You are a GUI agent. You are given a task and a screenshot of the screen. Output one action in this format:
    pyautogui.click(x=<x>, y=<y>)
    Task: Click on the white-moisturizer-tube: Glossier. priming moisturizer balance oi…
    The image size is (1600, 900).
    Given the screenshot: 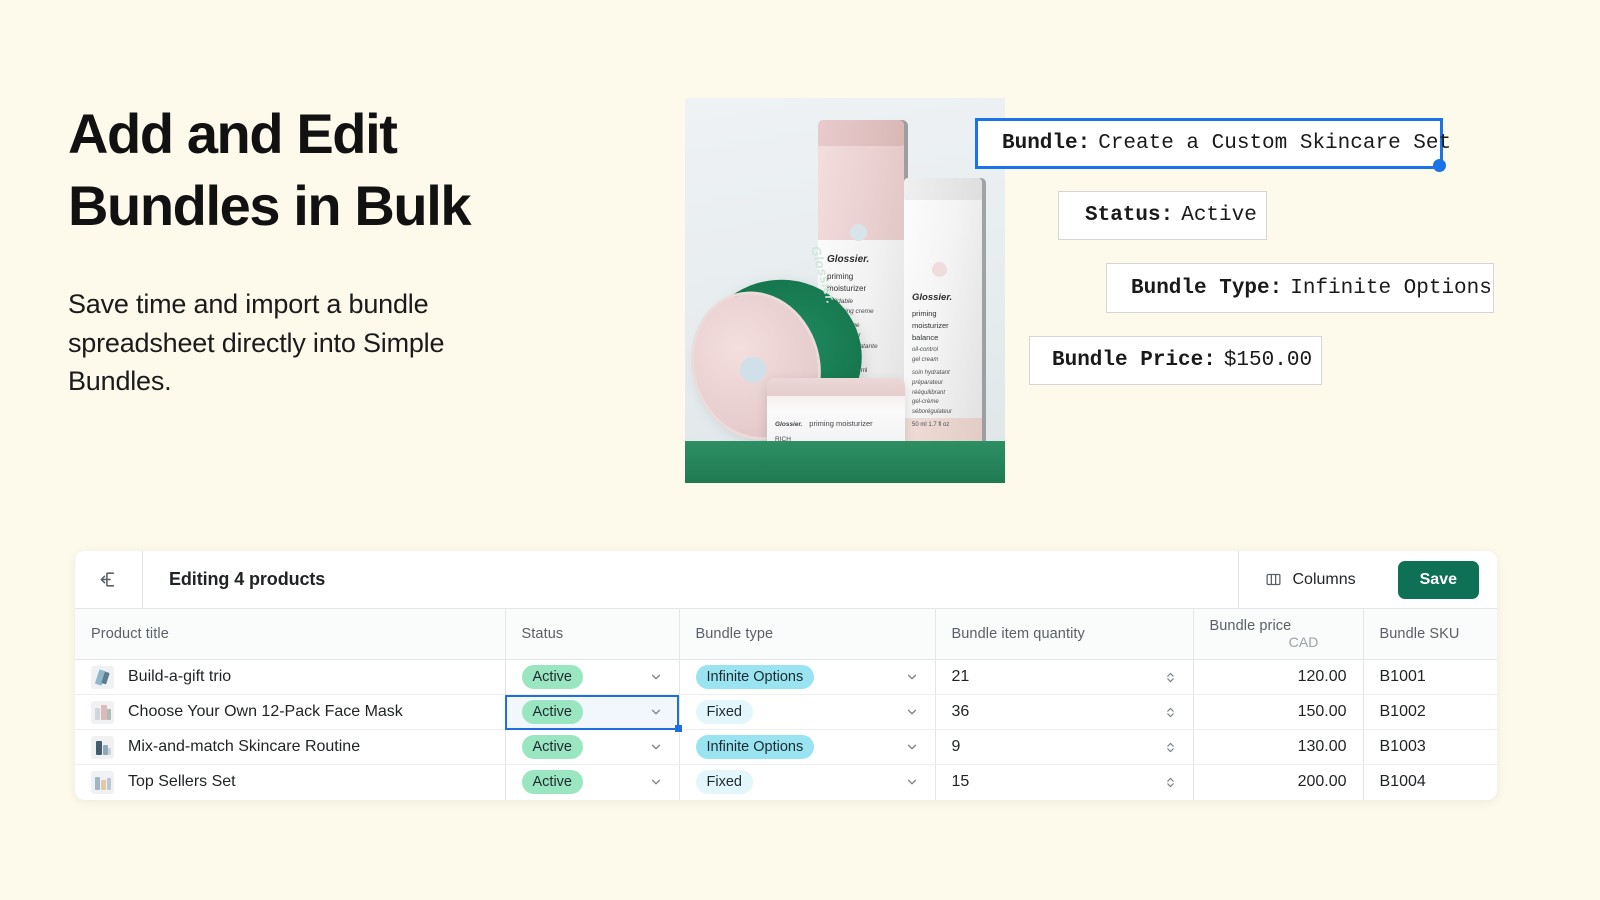 What is the action you would take?
    pyautogui.click(x=943, y=317)
    